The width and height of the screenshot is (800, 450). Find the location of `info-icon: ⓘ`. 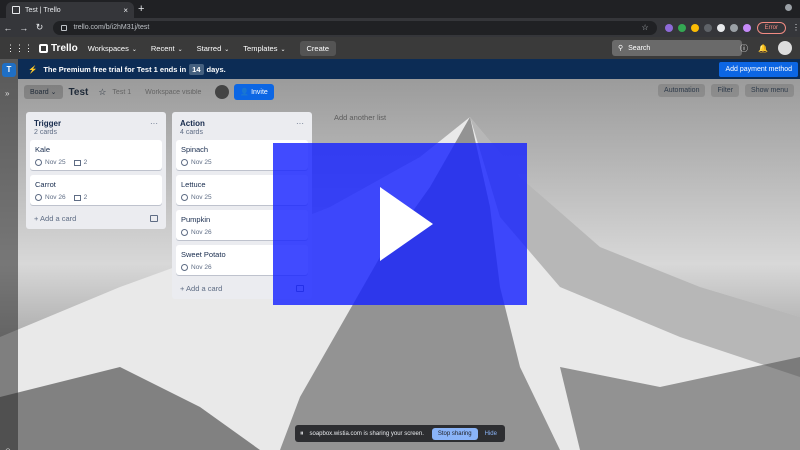

info-icon: ⓘ is located at coordinates (744, 48).